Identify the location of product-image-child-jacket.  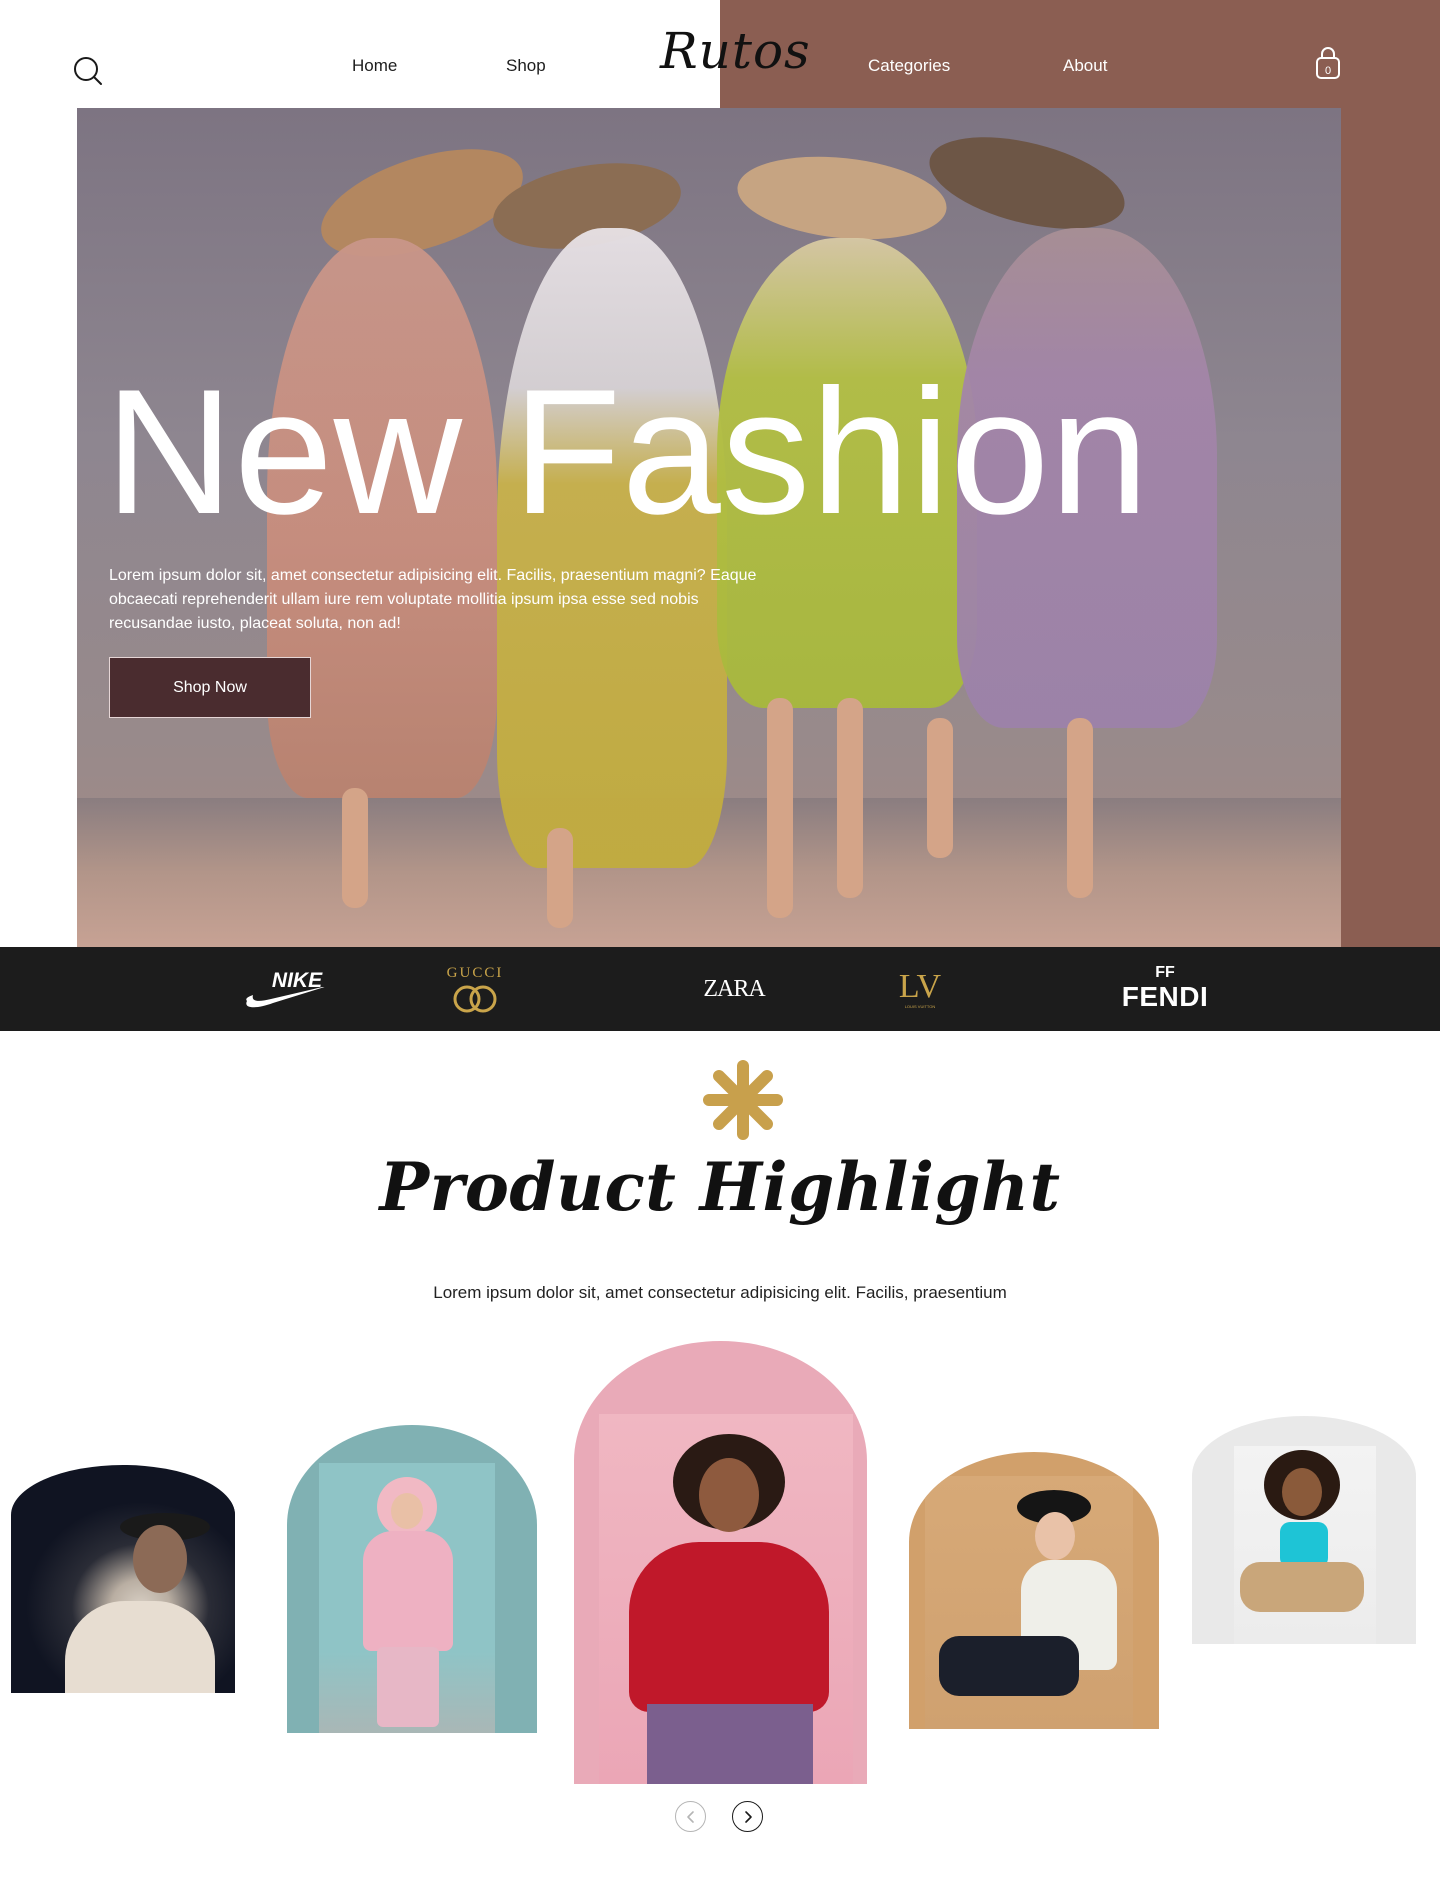
(407, 1598).